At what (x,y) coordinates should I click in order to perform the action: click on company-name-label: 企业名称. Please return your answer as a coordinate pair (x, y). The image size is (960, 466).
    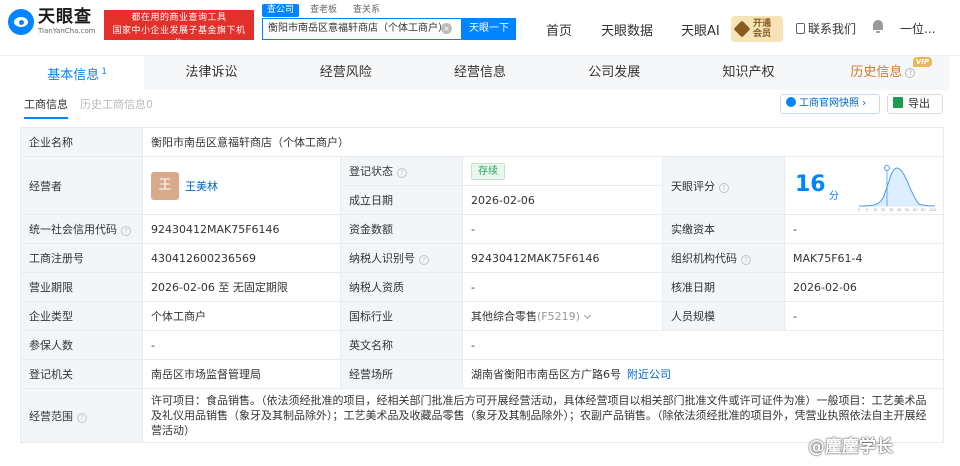
    Looking at the image, I should click on (81, 142).